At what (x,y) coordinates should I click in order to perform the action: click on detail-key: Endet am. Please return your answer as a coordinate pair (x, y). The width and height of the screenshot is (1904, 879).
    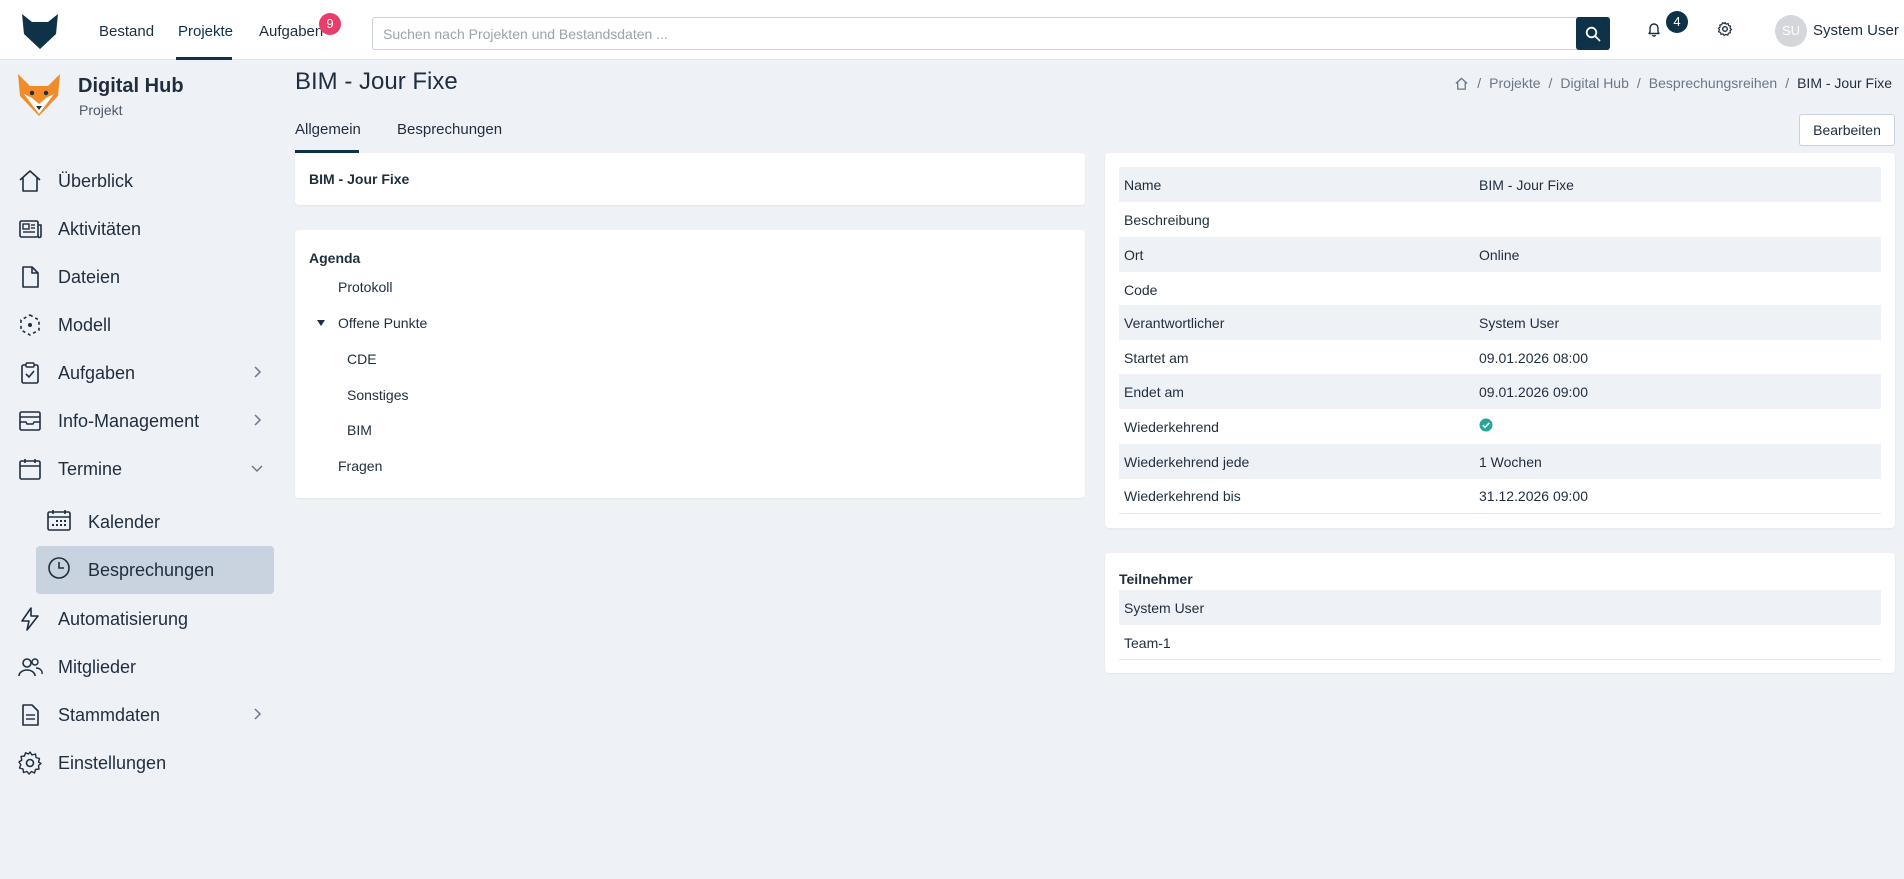
    Looking at the image, I should click on (1154, 391).